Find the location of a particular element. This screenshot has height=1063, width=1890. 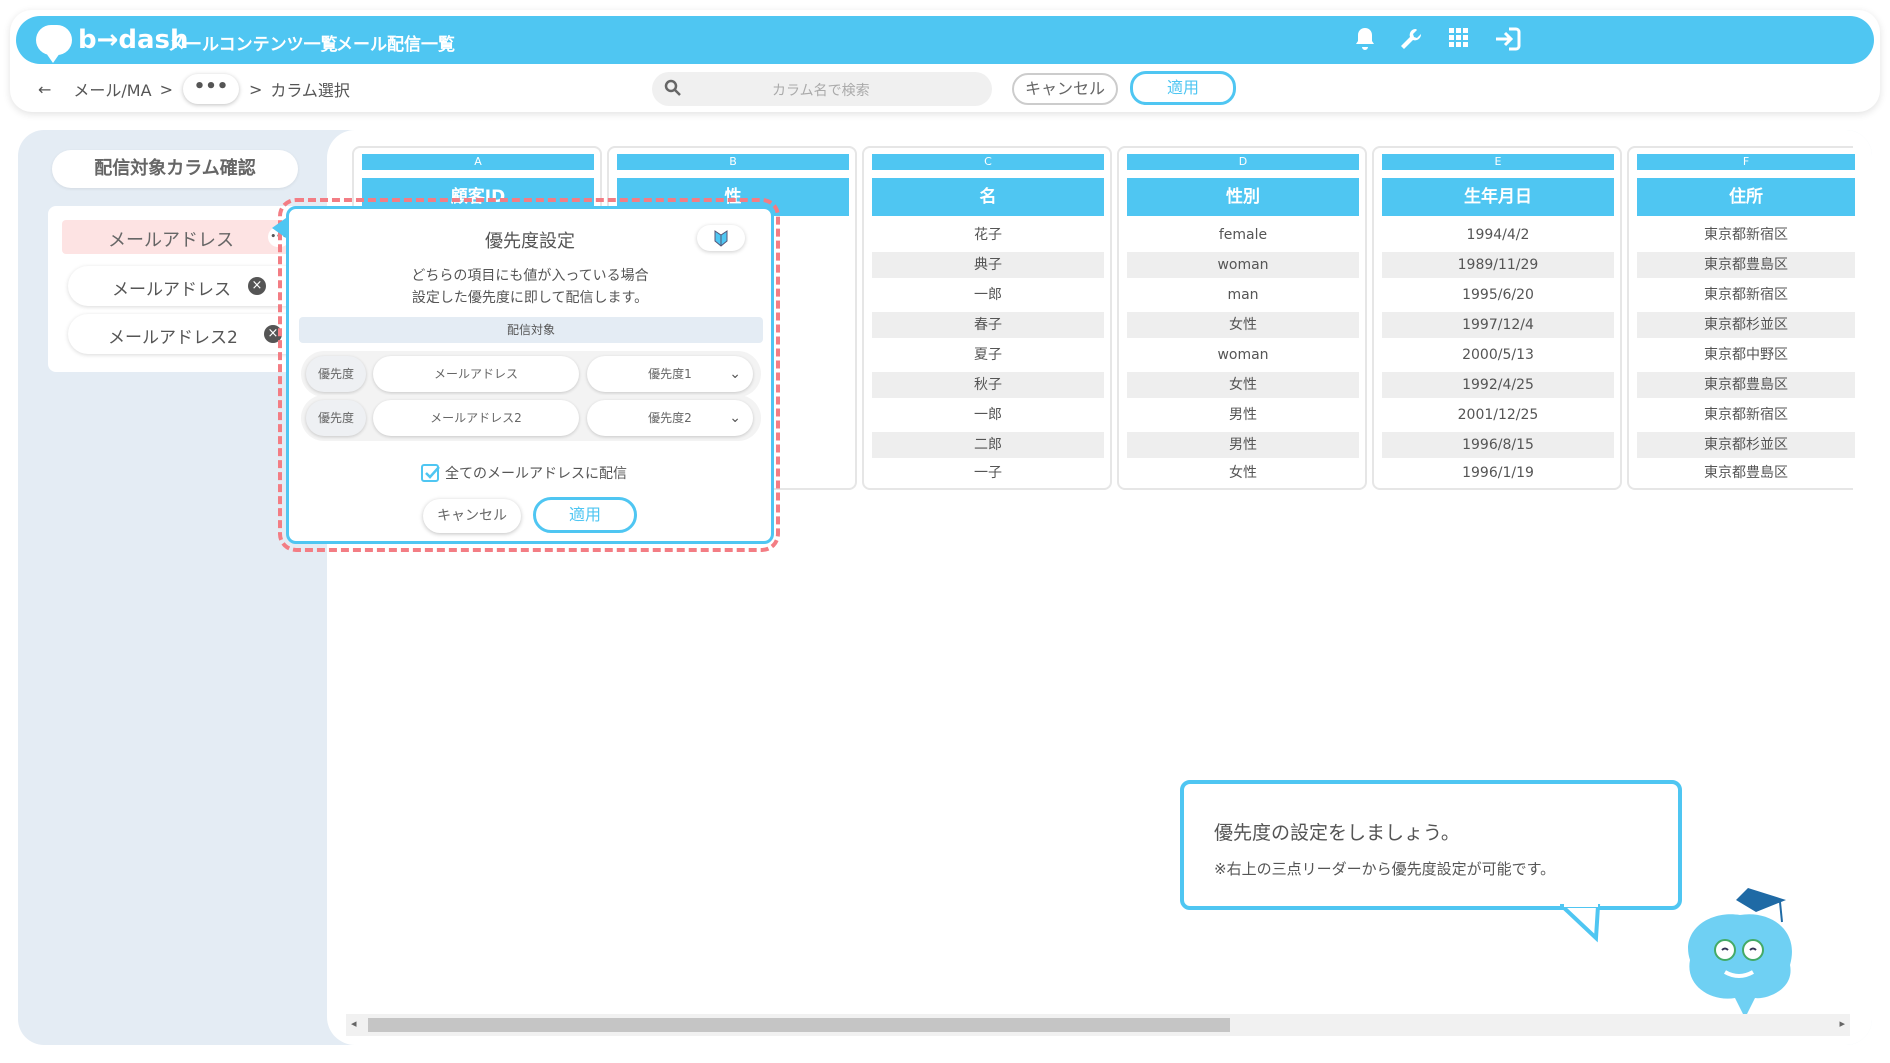

list-item: メールアドレス2 × is located at coordinates (190, 334).